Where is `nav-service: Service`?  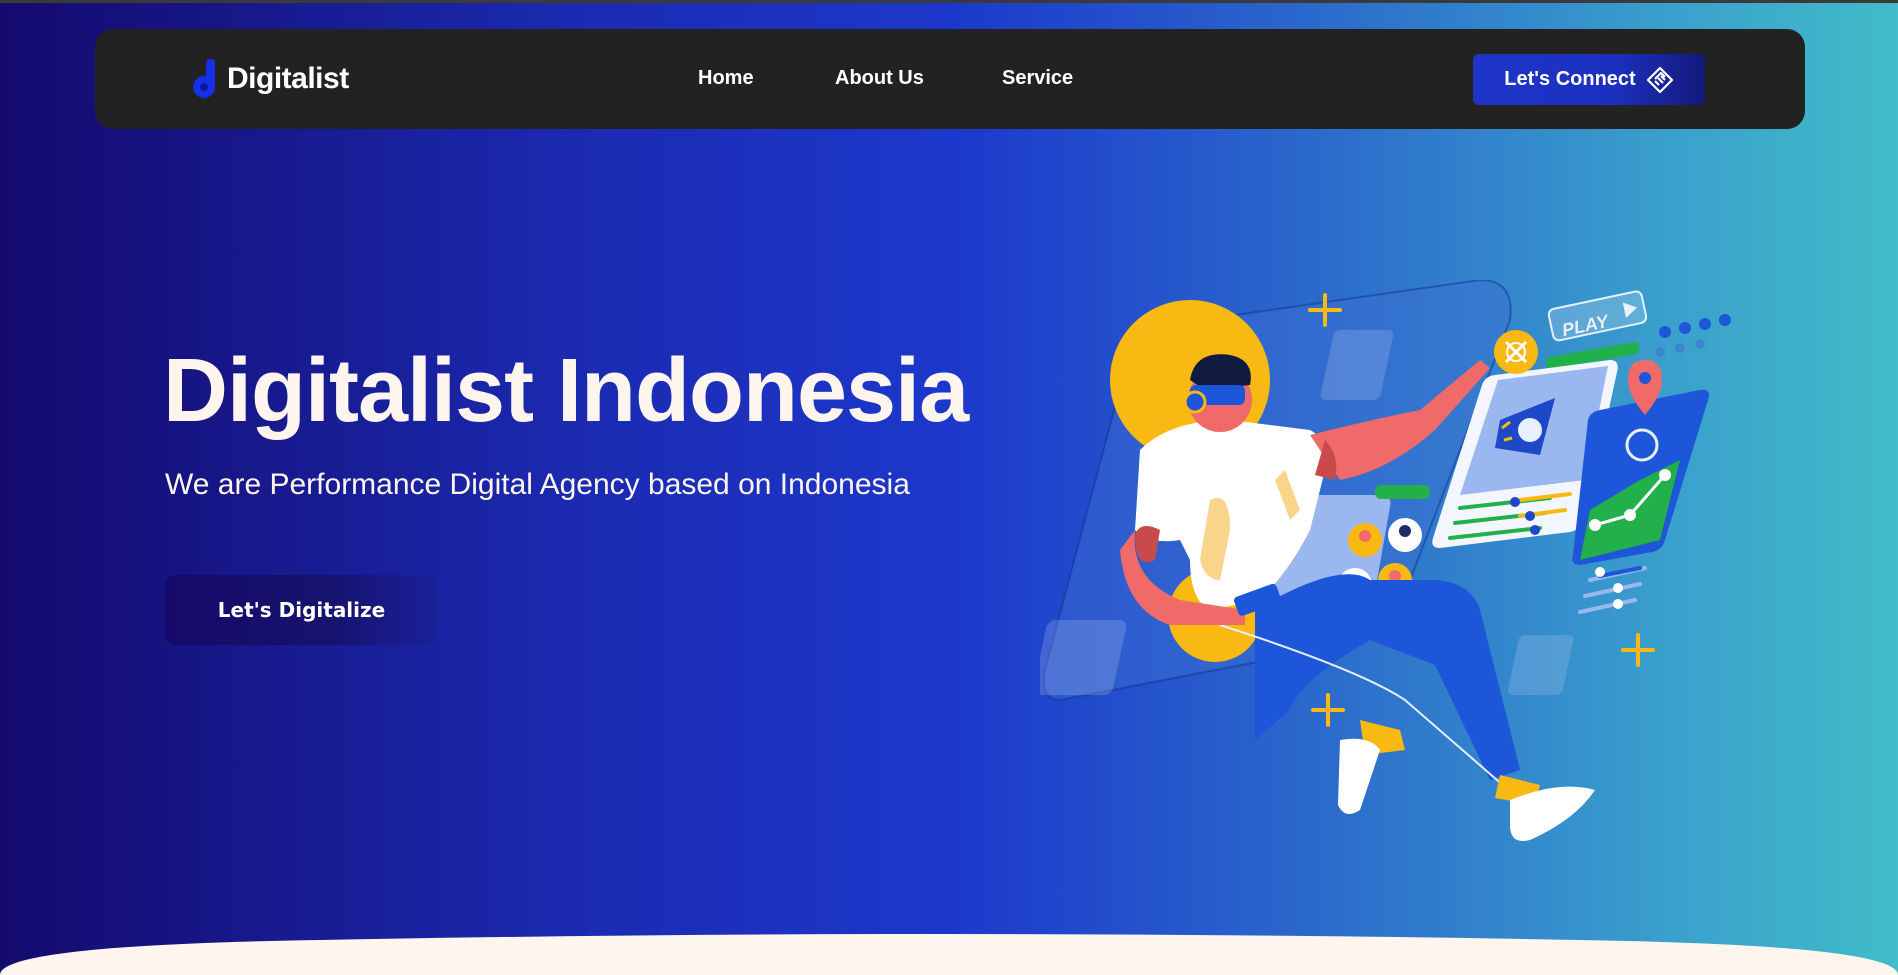 nav-service: Service is located at coordinates (1037, 78).